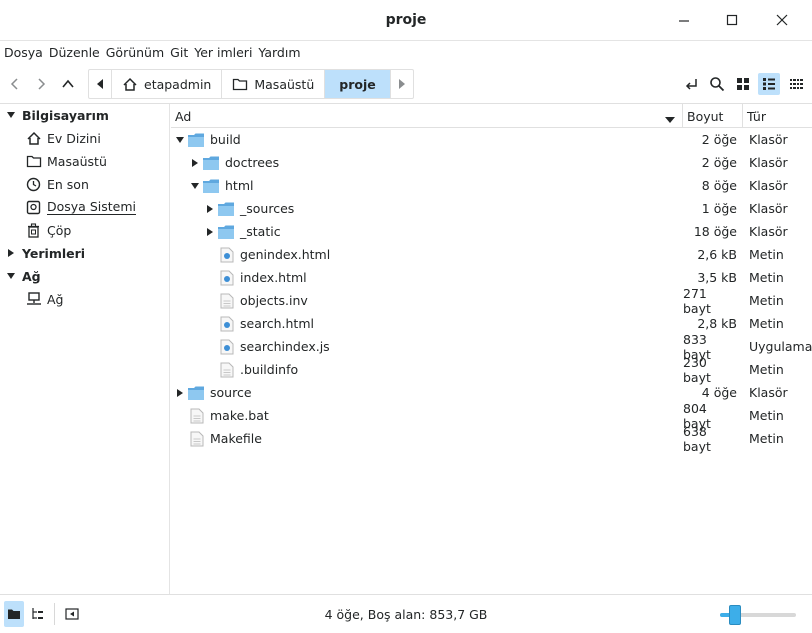  I want to click on menu-bookmarks: Yer imleri, so click(223, 52).